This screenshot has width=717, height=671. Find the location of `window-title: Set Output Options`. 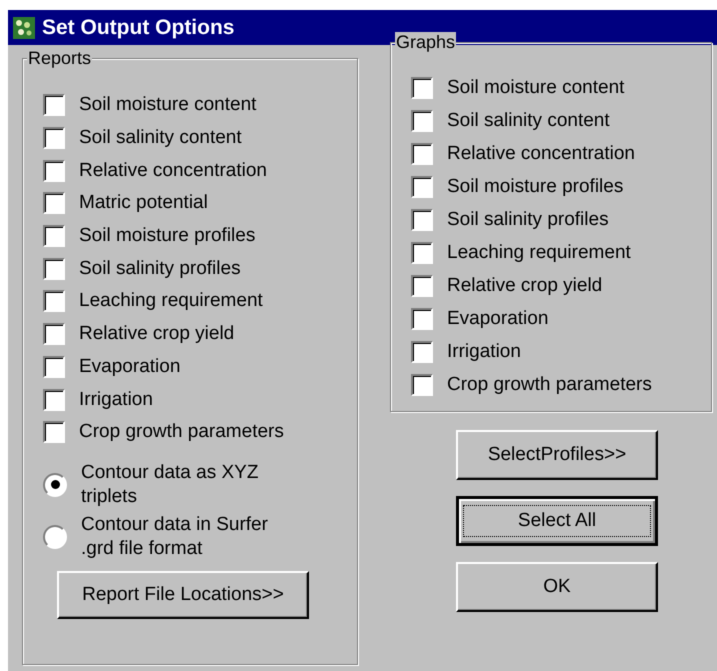

window-title: Set Output Options is located at coordinates (138, 28).